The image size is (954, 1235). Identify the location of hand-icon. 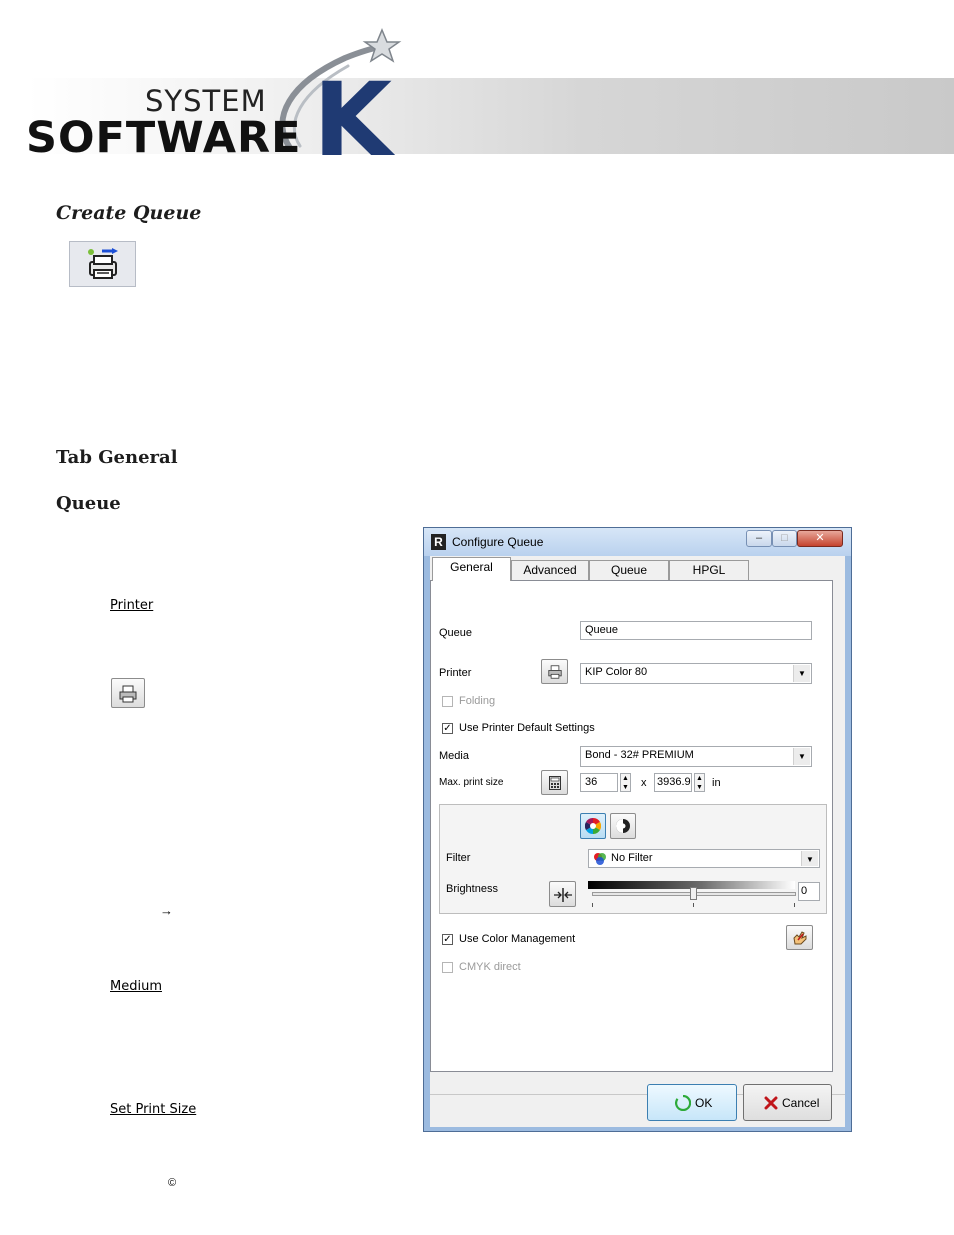
(799, 938).